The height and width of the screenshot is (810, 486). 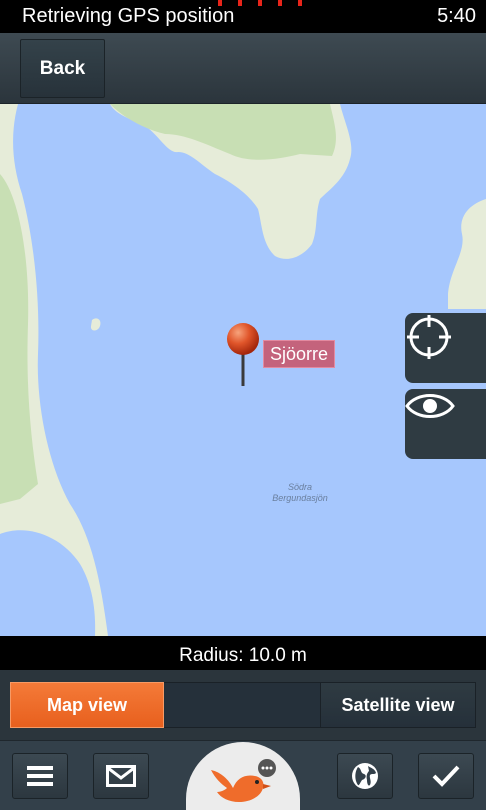 I want to click on menu-button, so click(x=40, y=776).